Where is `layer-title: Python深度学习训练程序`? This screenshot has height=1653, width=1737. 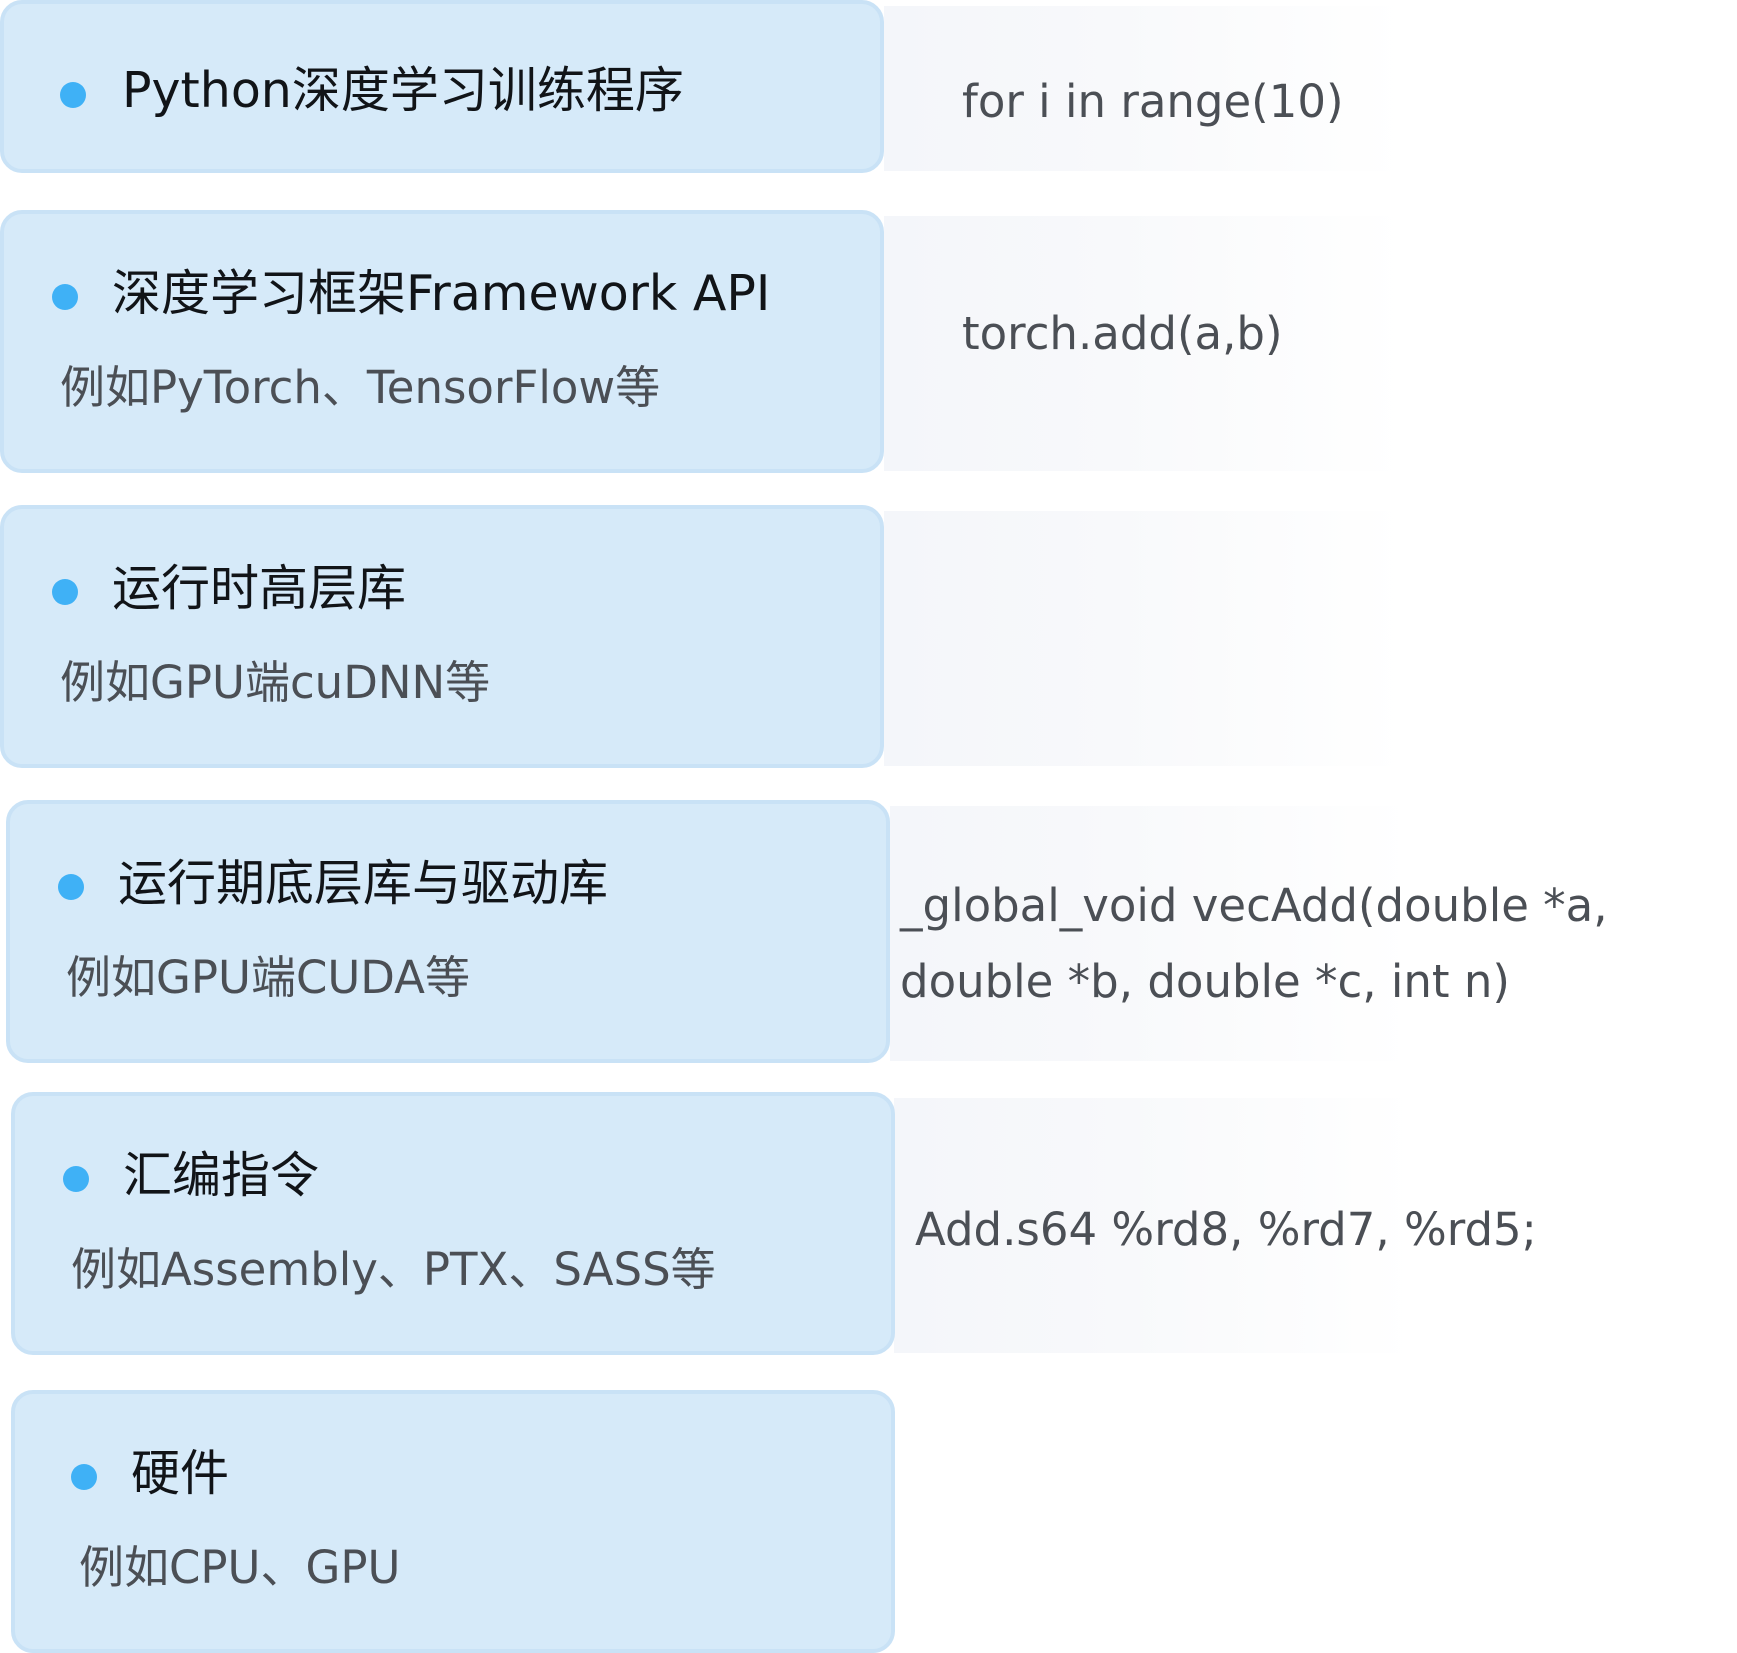 layer-title: Python深度学习训练程序 is located at coordinates (403, 90).